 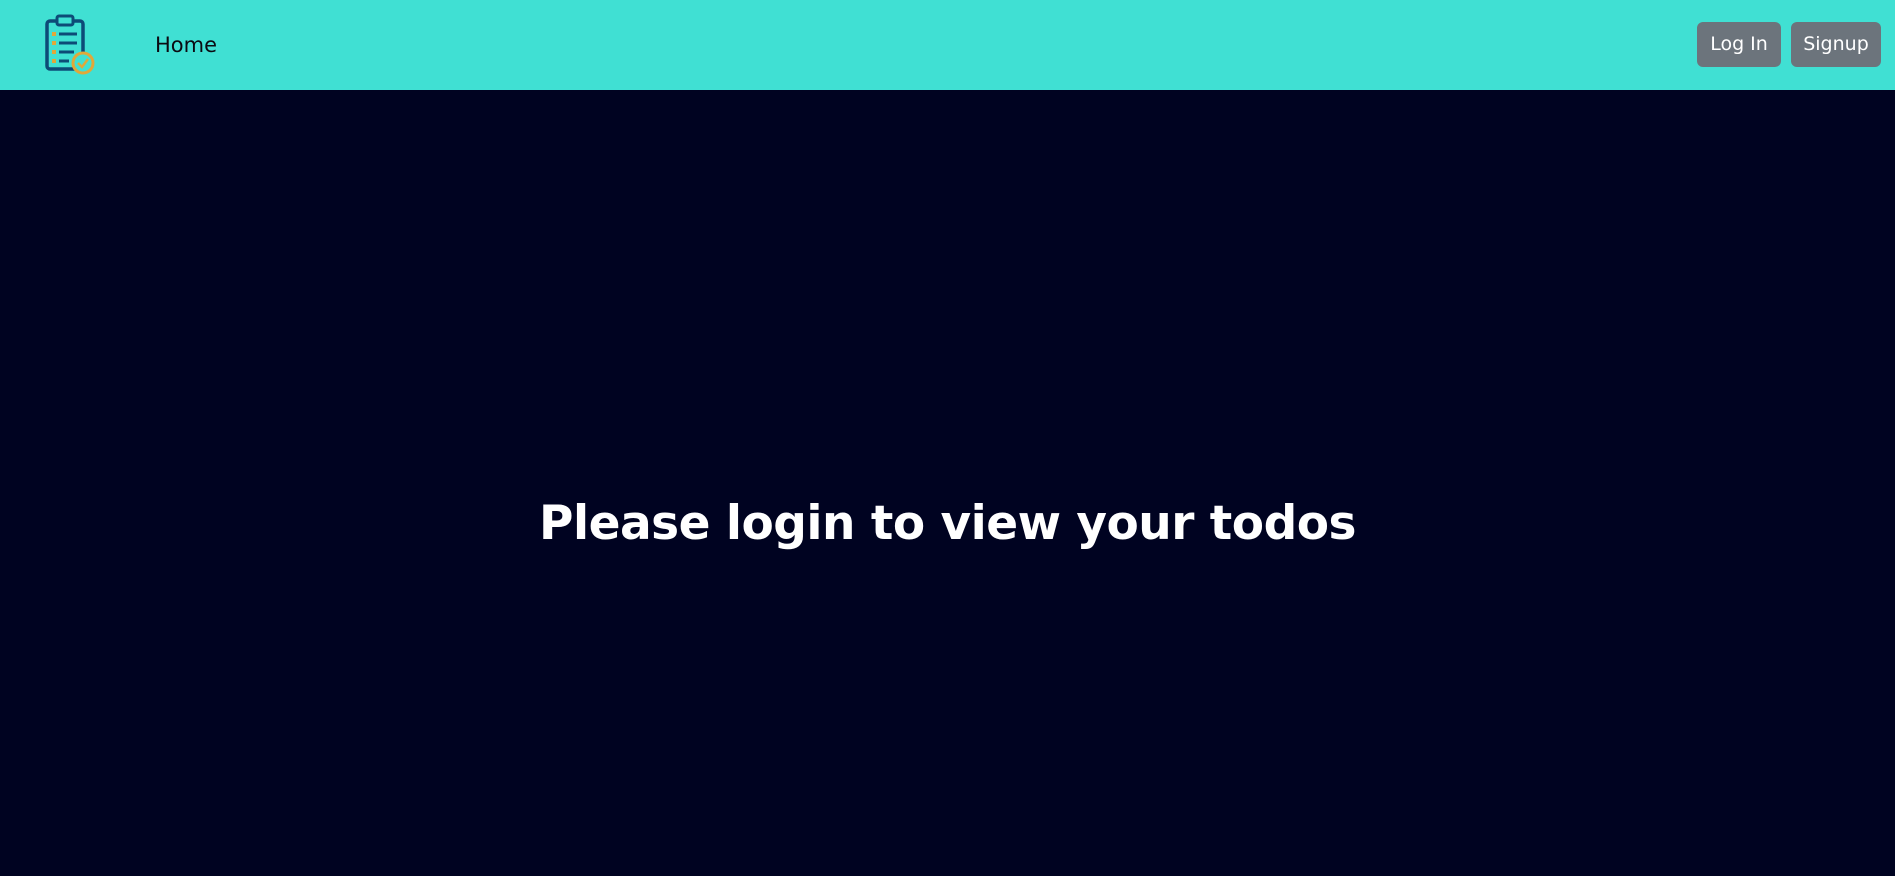 What do you see at coordinates (1739, 44) in the screenshot?
I see `login-button: Log In` at bounding box center [1739, 44].